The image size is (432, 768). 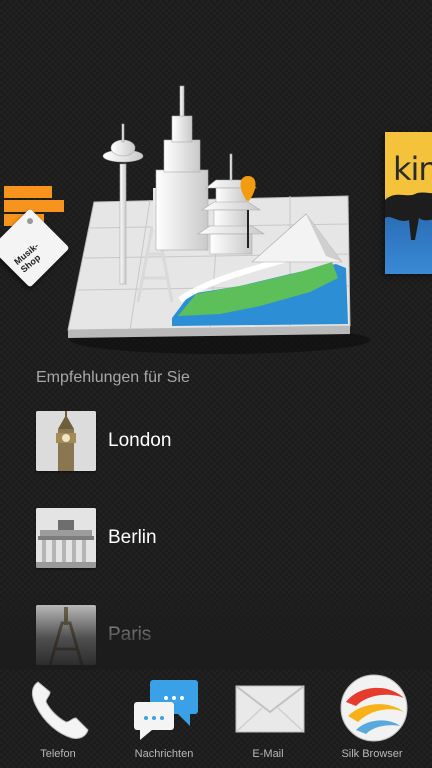 What do you see at coordinates (66, 635) in the screenshot?
I see `eiffel-tower-thumbnail` at bounding box center [66, 635].